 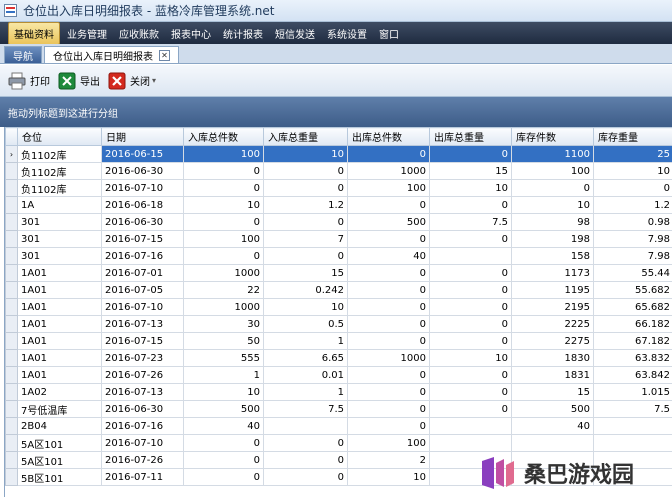 What do you see at coordinates (139, 33) in the screenshot?
I see `menu-item-receivables: 应收账款` at bounding box center [139, 33].